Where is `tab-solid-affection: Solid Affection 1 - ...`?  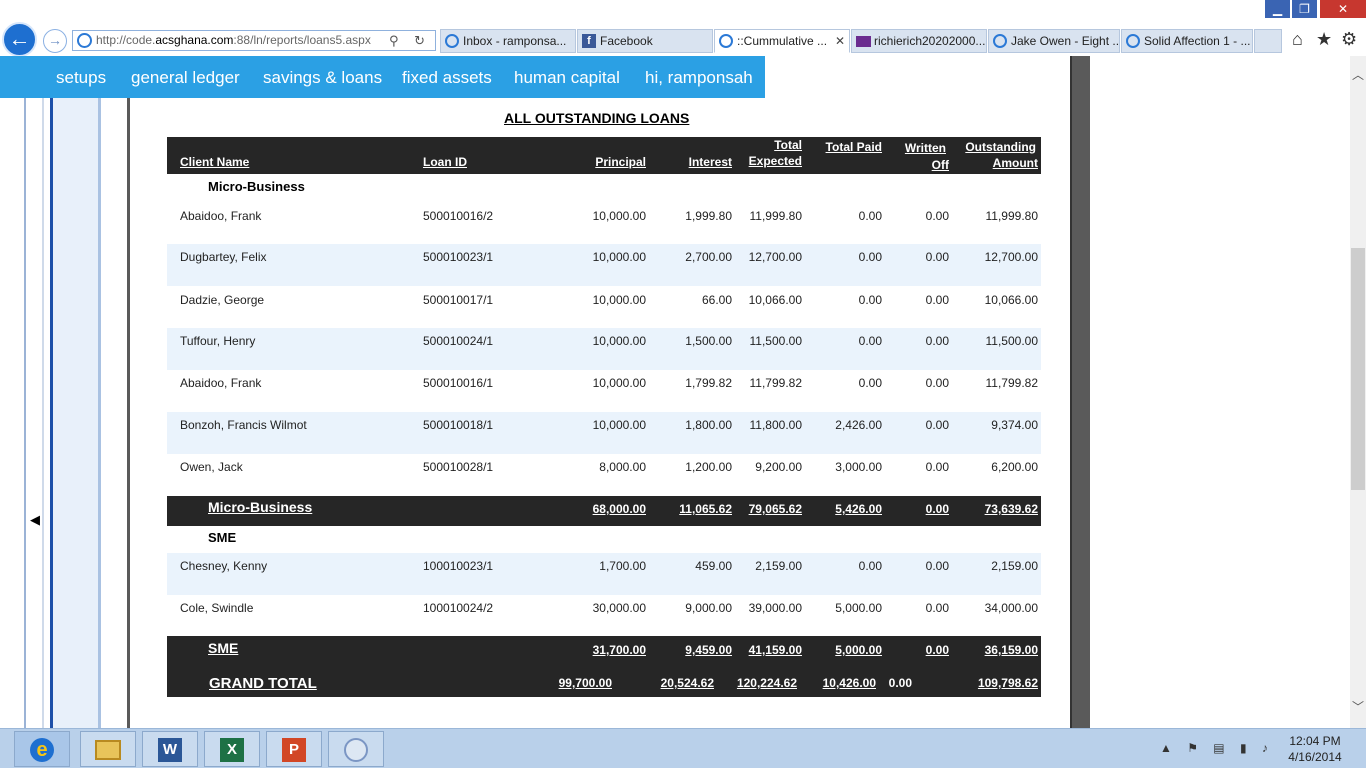
tab-solid-affection: Solid Affection 1 - ... is located at coordinates (1187, 41).